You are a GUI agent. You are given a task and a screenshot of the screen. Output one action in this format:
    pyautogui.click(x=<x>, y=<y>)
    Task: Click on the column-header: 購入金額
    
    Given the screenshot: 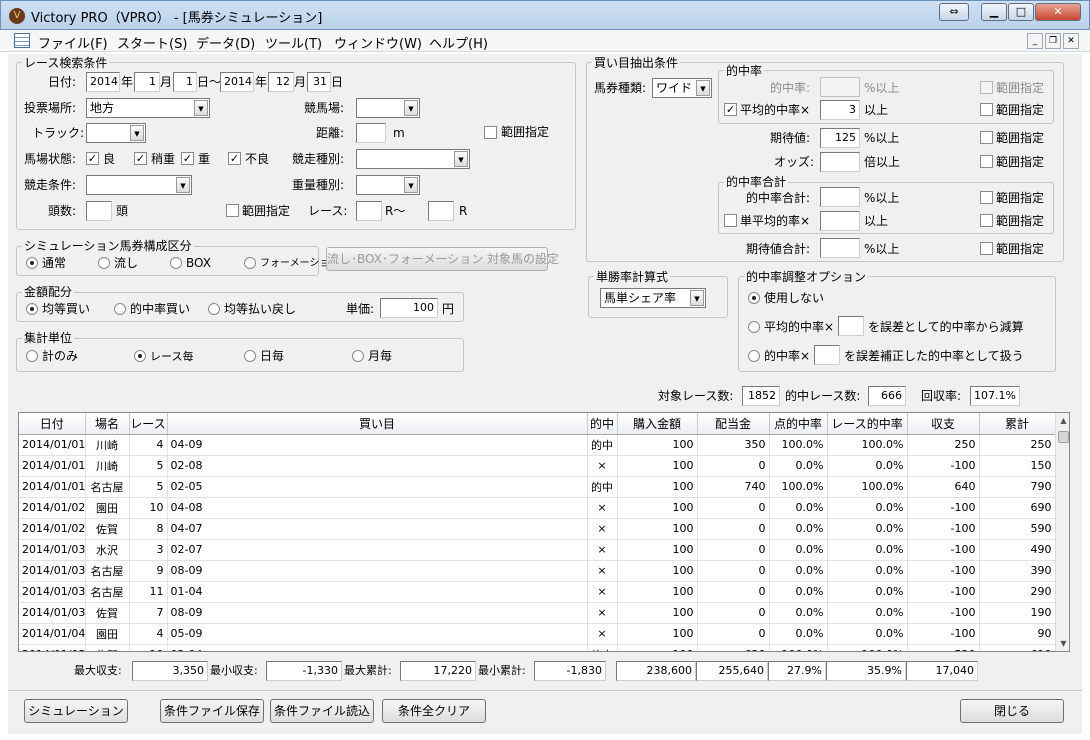 What is the action you would take?
    pyautogui.click(x=657, y=424)
    